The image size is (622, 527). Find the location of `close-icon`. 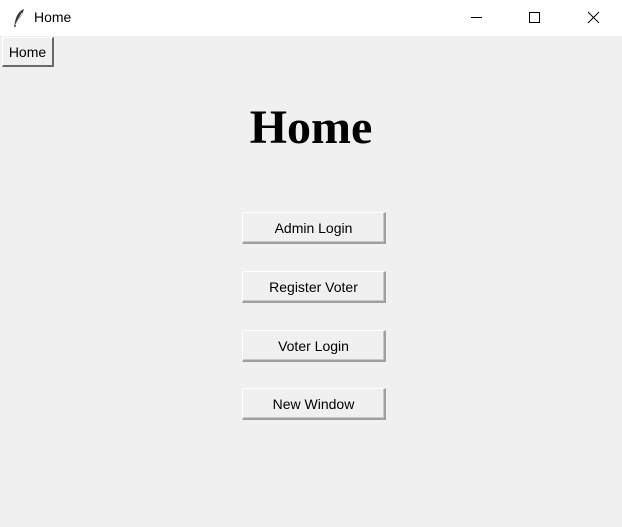

close-icon is located at coordinates (593, 17).